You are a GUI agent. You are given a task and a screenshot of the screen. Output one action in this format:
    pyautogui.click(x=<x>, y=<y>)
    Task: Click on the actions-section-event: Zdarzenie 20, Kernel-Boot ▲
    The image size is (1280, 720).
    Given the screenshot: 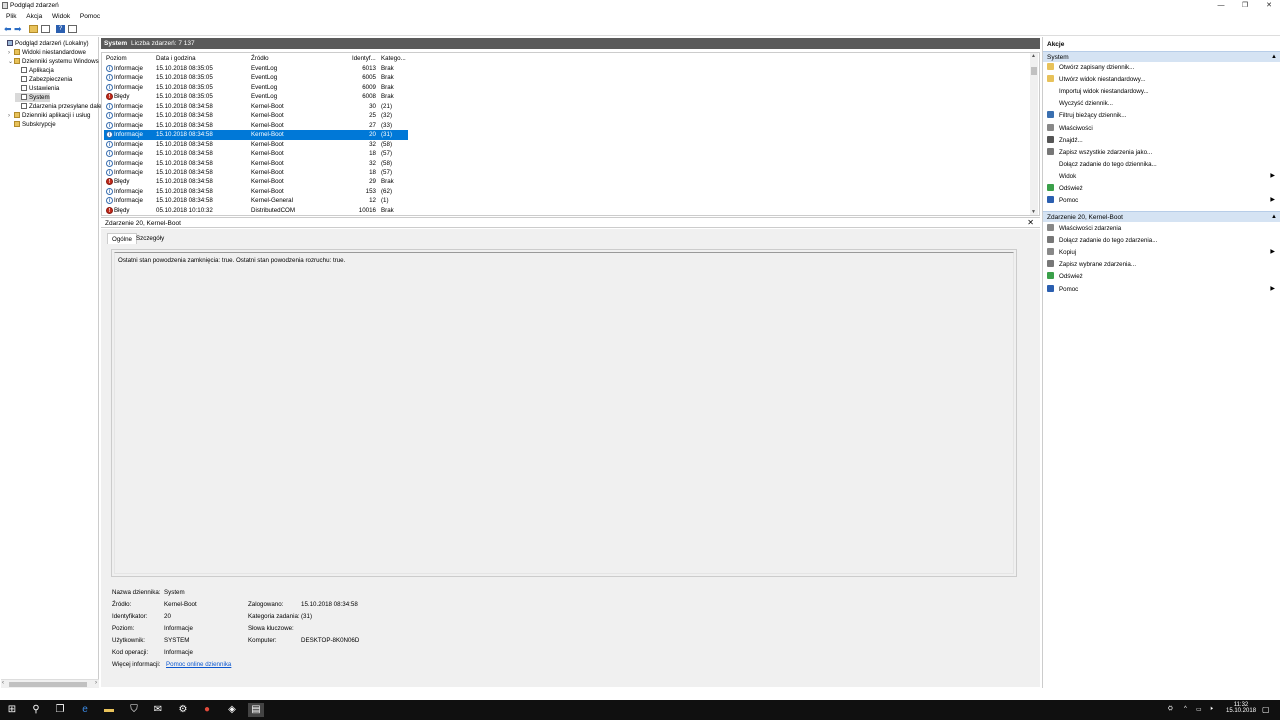 What is the action you would take?
    pyautogui.click(x=1161, y=216)
    